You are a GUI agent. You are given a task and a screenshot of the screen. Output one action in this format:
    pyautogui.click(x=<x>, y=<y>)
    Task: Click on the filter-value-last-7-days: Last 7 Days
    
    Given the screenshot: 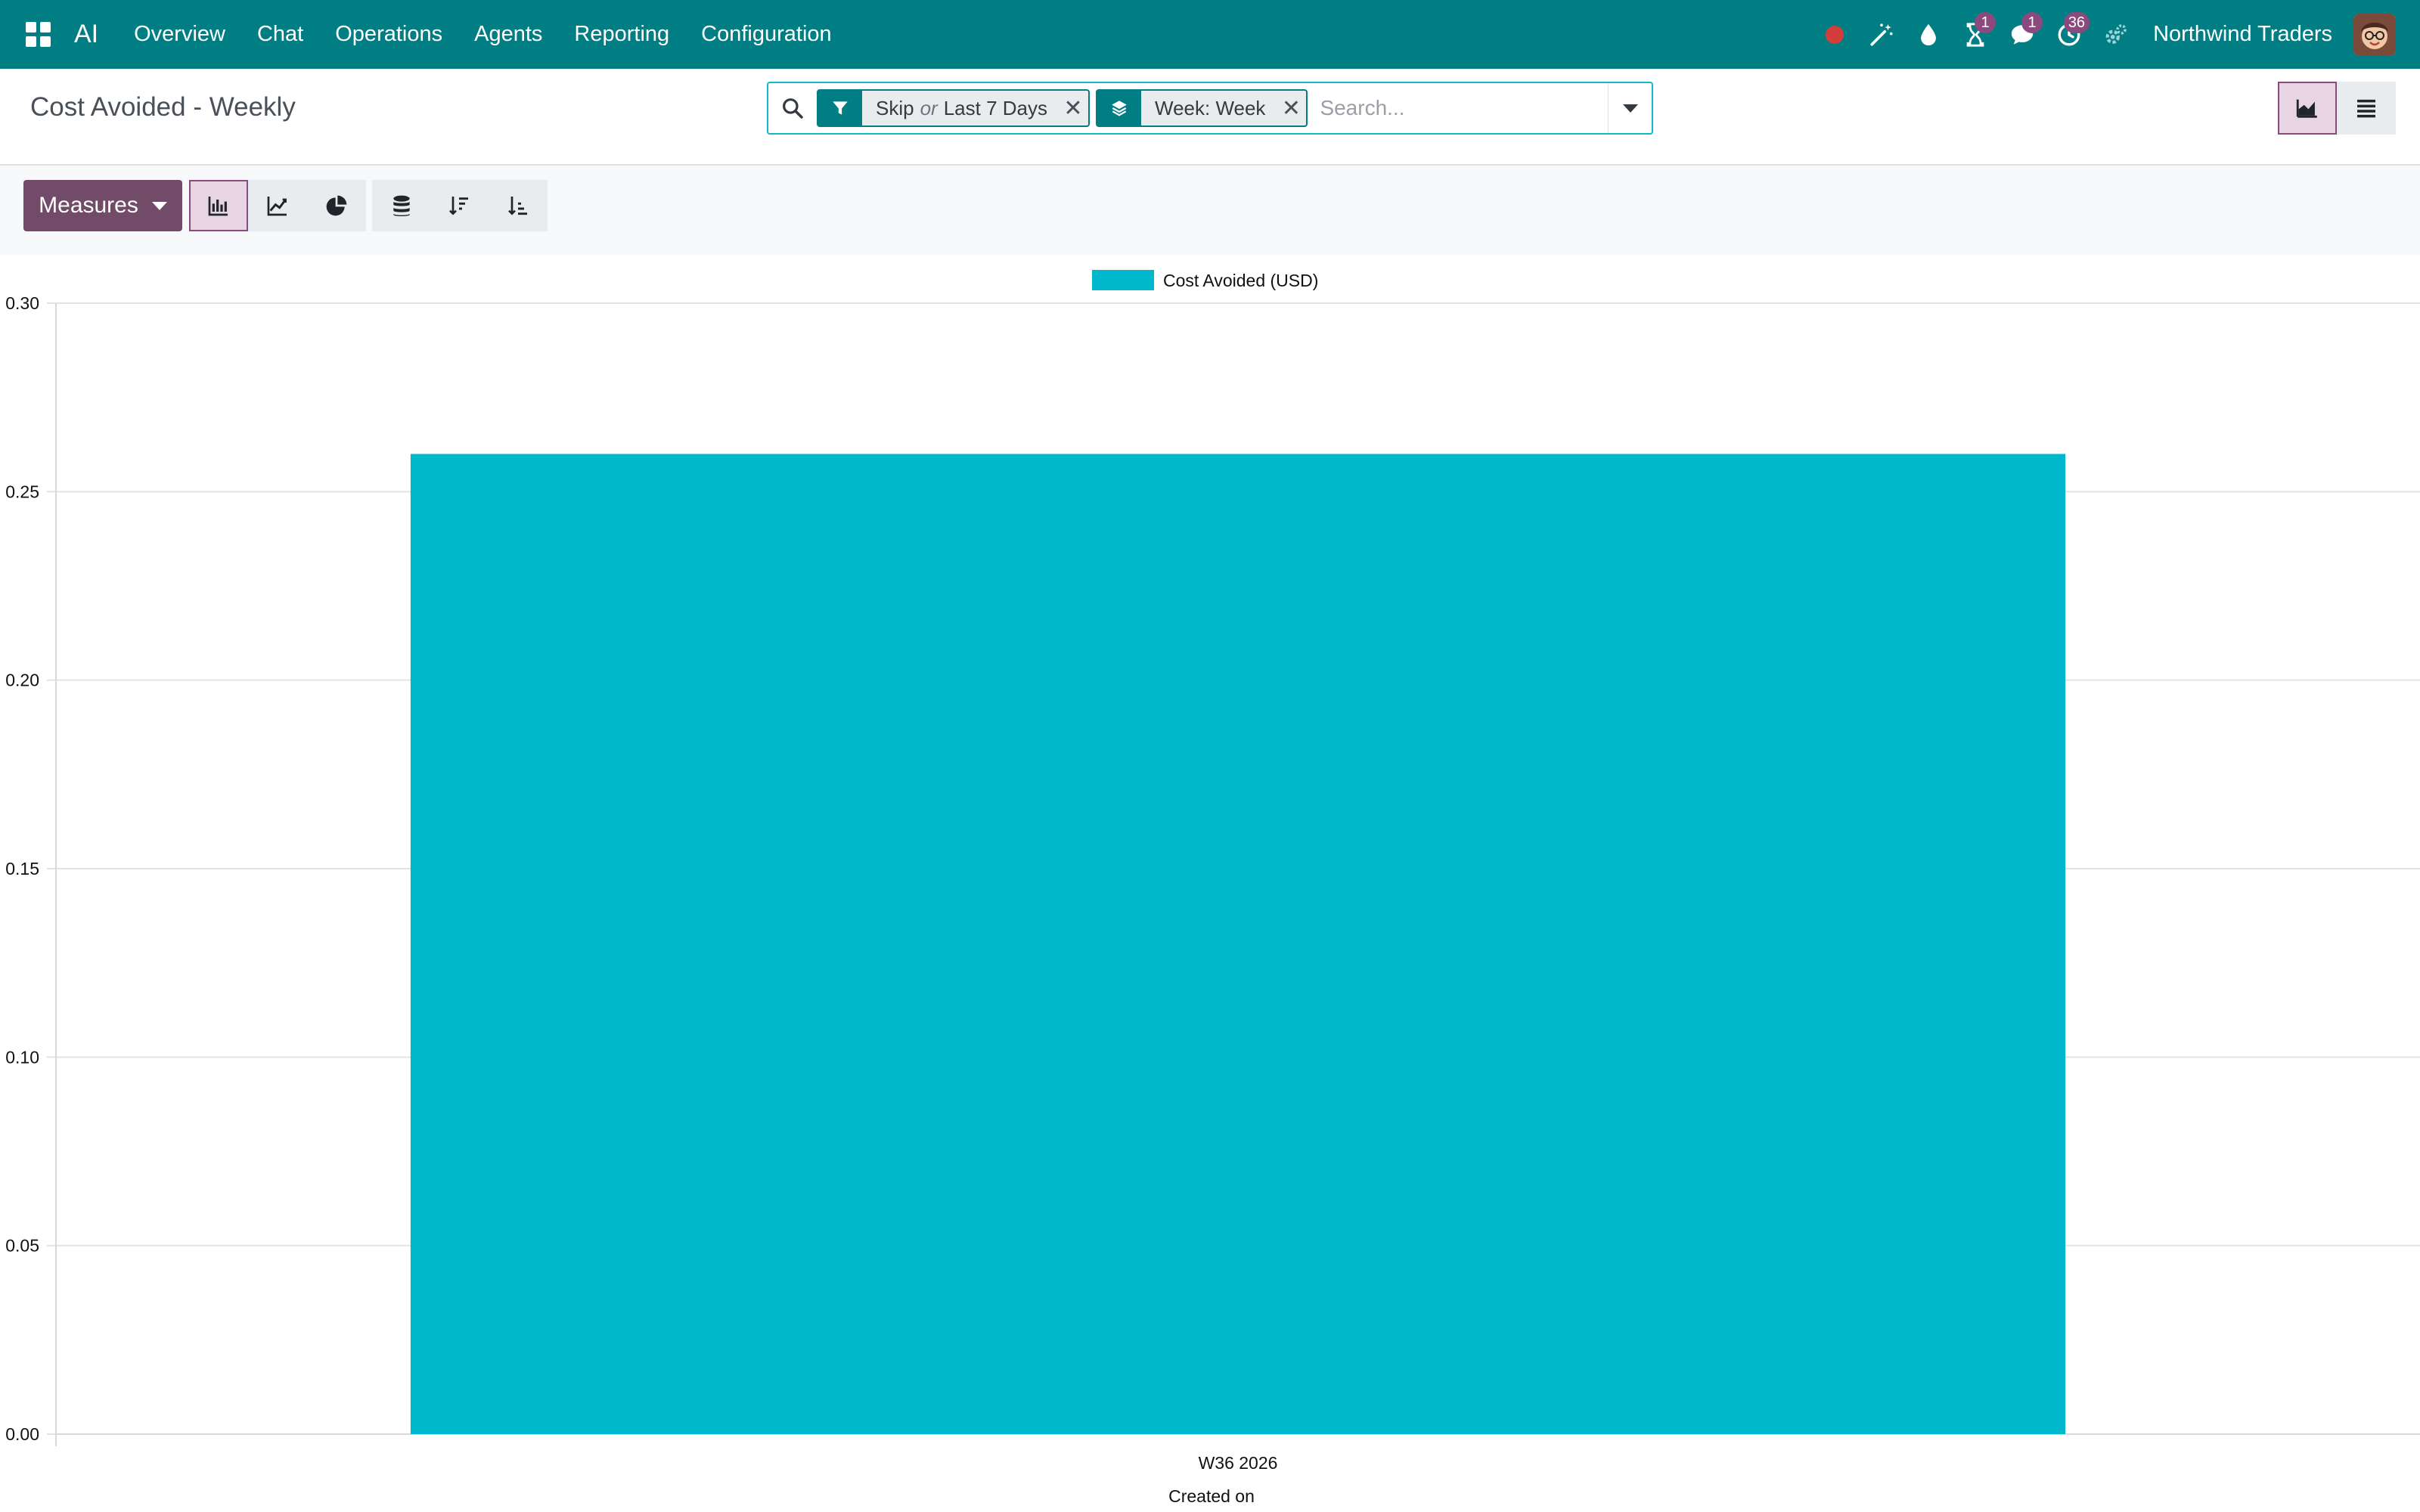 What is the action you would take?
    pyautogui.click(x=995, y=107)
    